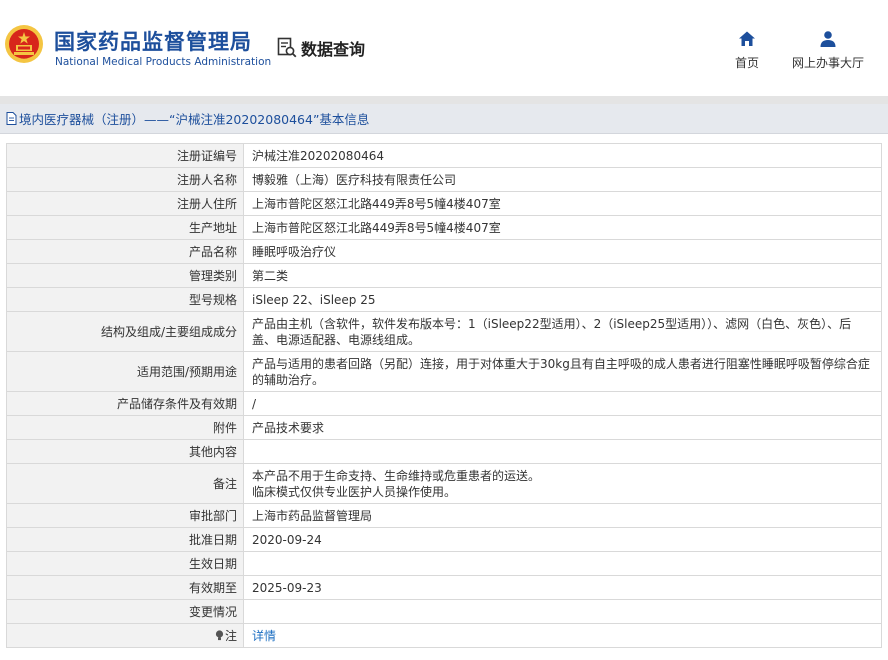 Image resolution: width=888 pixels, height=660 pixels. Describe the element at coordinates (125, 299) in the screenshot. I see `field-label: 型号规格` at that location.